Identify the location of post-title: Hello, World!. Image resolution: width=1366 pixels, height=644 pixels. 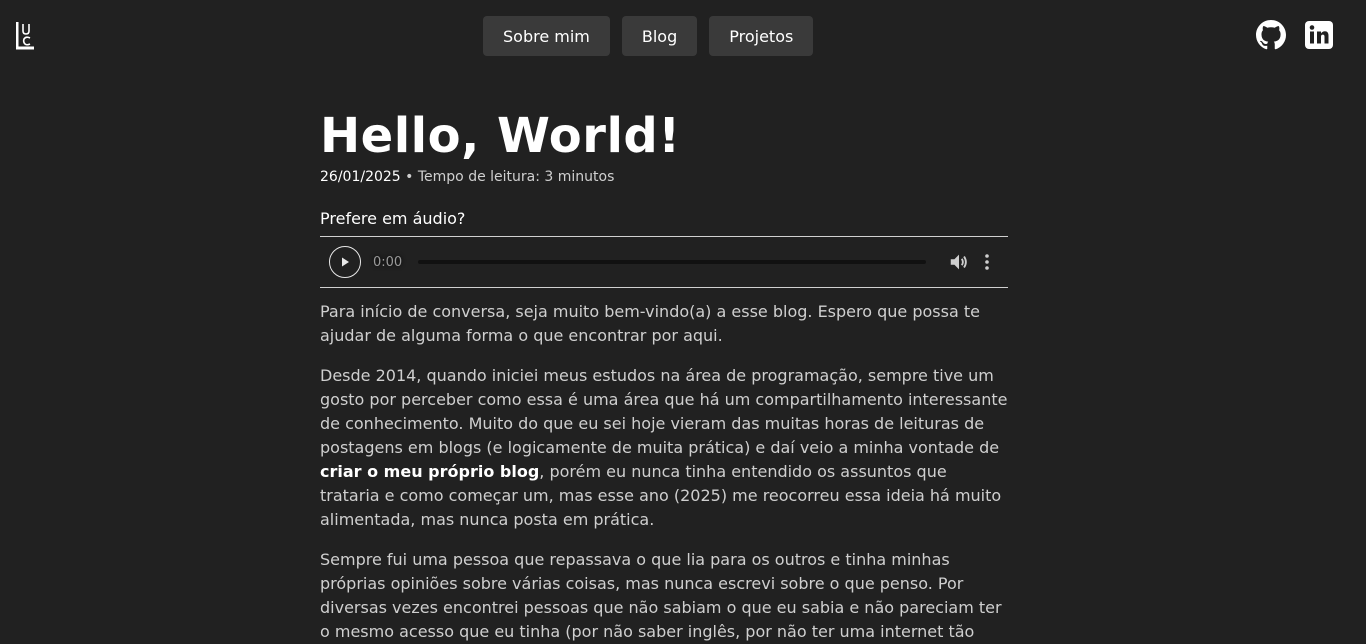
(500, 136).